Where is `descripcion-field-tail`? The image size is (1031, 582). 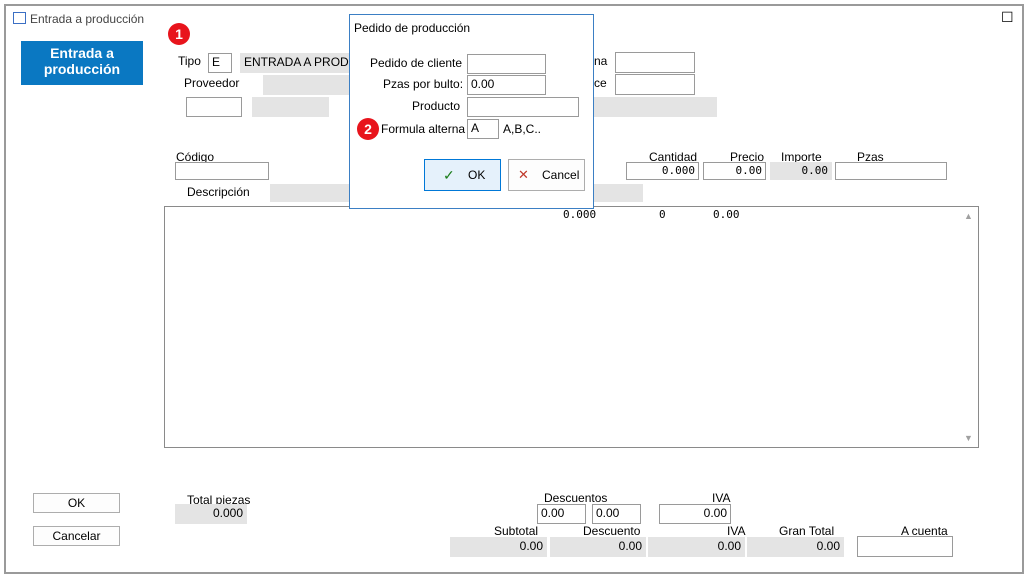 descripcion-field-tail is located at coordinates (618, 193).